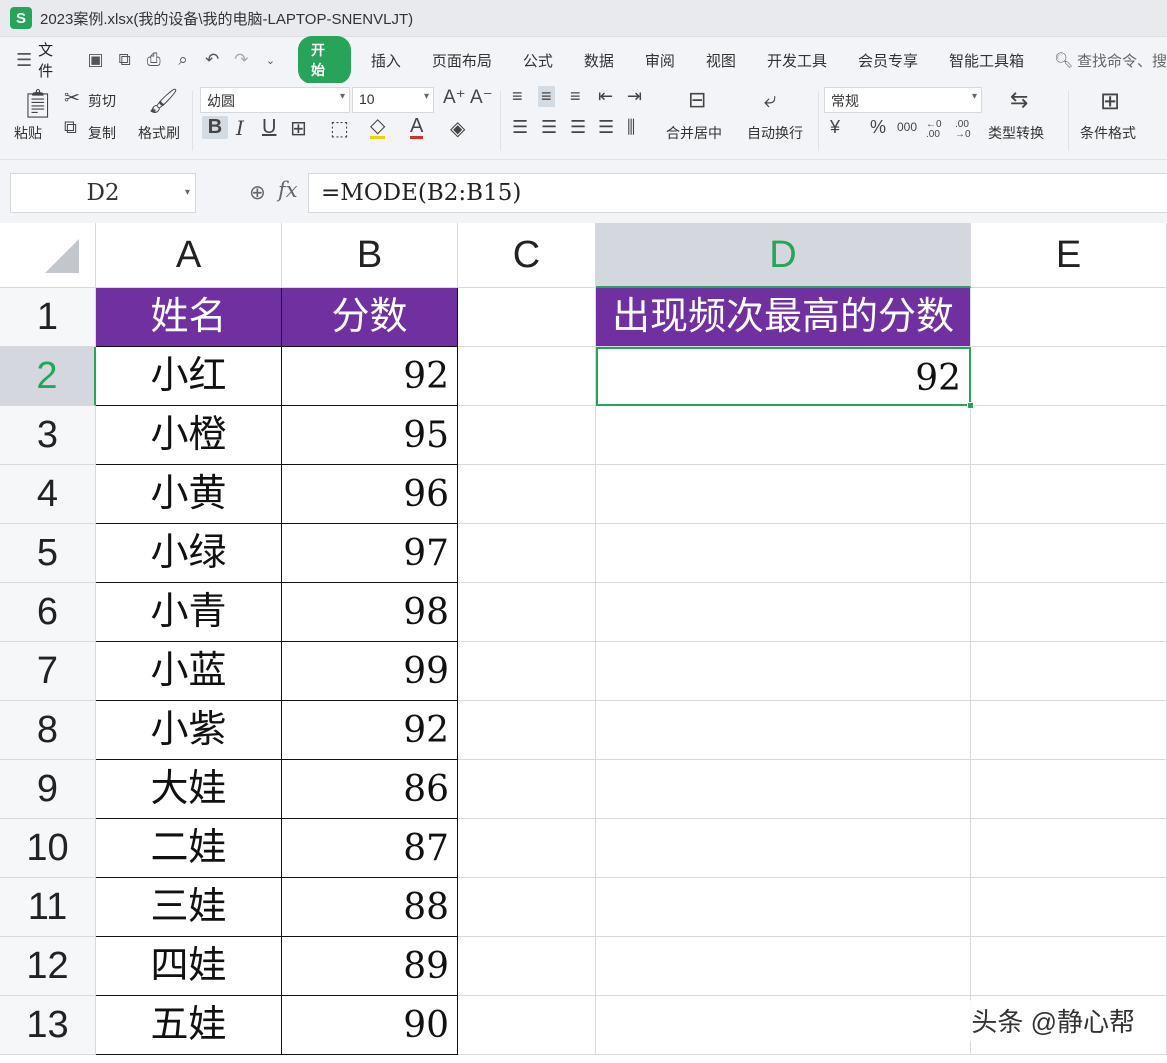  I want to click on header-score-cell: 分数, so click(370, 317).